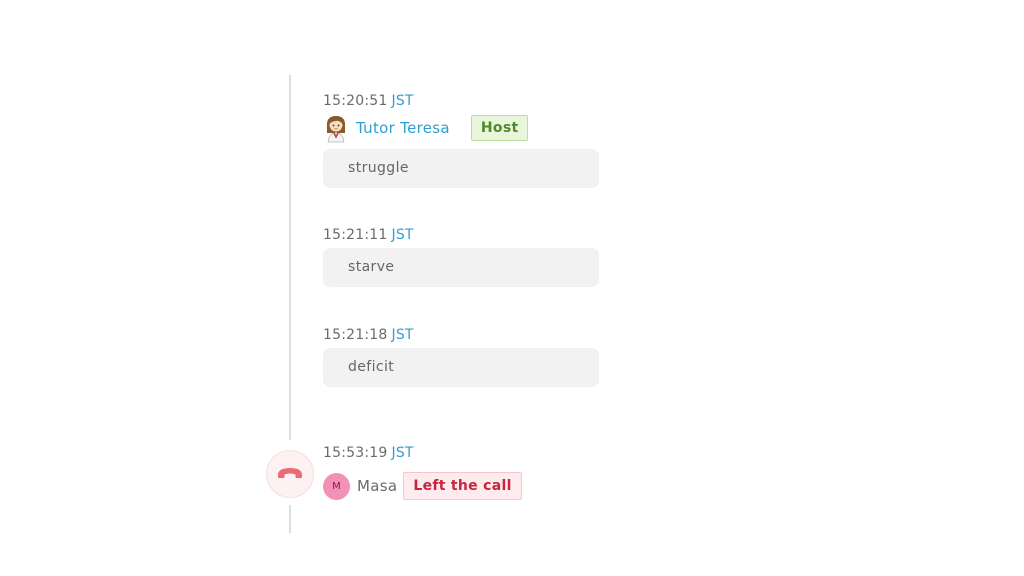  What do you see at coordinates (336, 128) in the screenshot?
I see `teresa-avatar-icon` at bounding box center [336, 128].